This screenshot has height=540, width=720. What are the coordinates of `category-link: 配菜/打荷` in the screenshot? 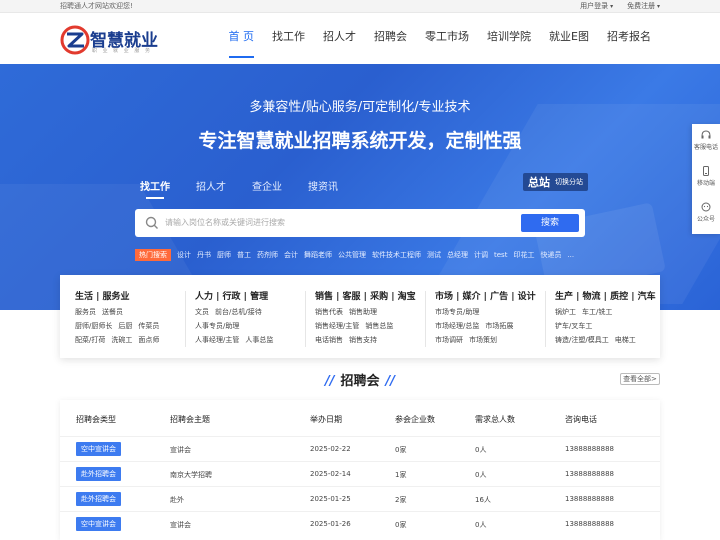 It's located at (90, 340).